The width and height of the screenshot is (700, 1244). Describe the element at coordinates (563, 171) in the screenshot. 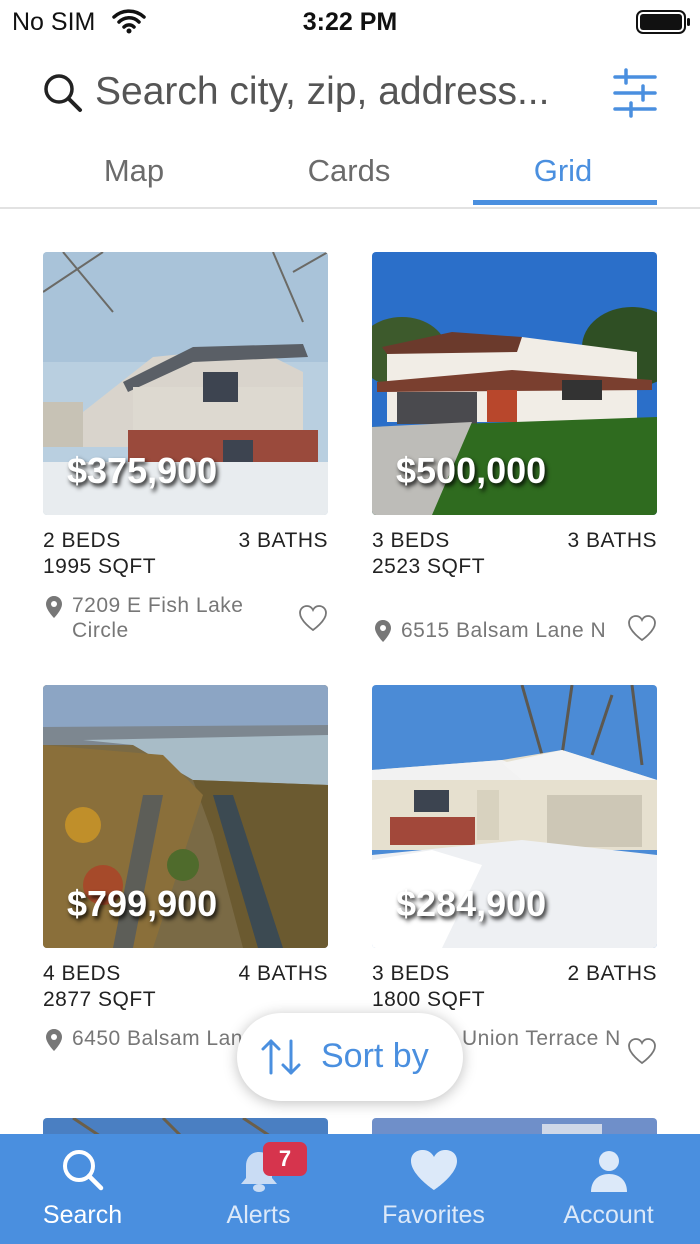

I see `tab-grid: Grid` at that location.